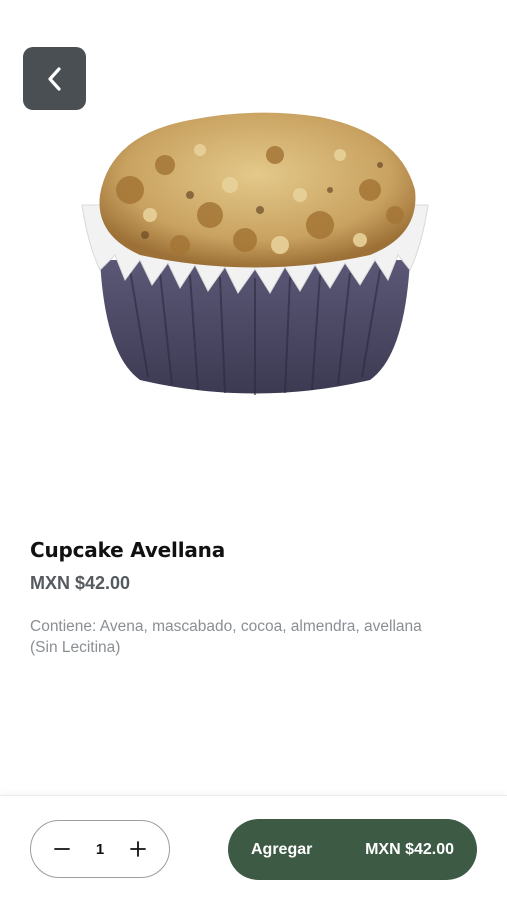  I want to click on increment-button, so click(138, 849).